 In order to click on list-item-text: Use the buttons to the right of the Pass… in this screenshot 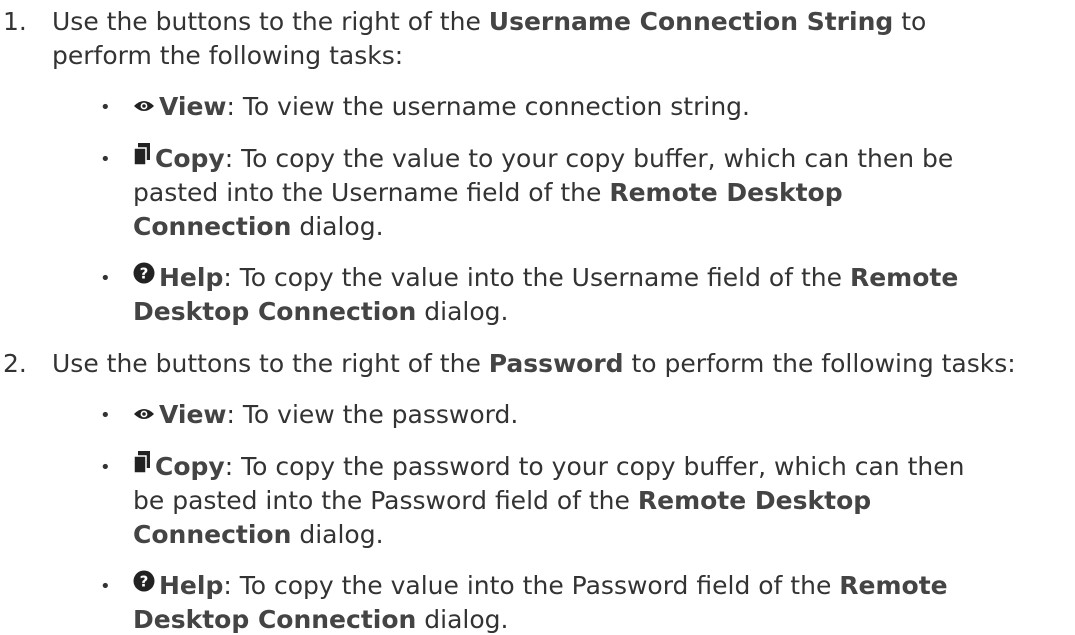, I will do `click(534, 363)`.